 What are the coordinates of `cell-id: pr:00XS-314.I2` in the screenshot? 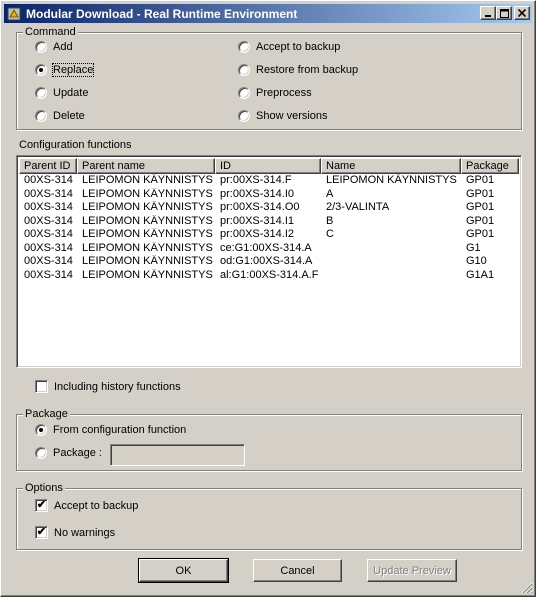 It's located at (257, 234).